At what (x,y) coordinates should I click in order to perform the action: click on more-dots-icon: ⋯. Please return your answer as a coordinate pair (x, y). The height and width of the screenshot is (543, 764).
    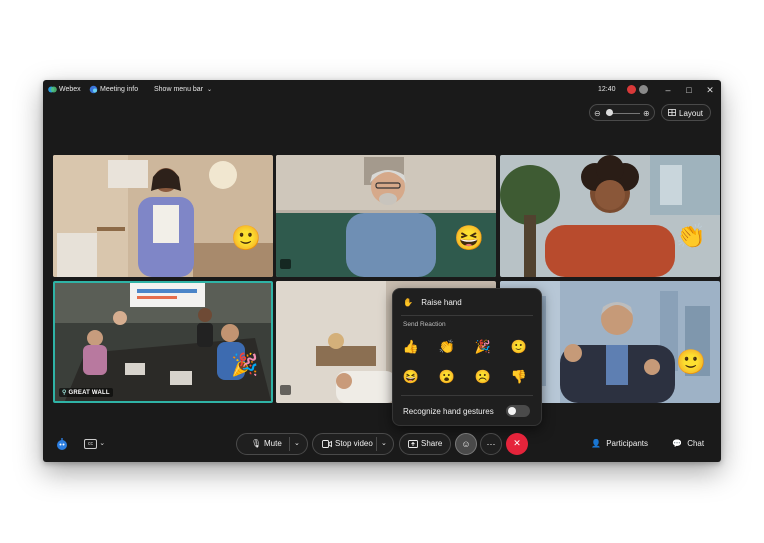
    Looking at the image, I should click on (491, 444).